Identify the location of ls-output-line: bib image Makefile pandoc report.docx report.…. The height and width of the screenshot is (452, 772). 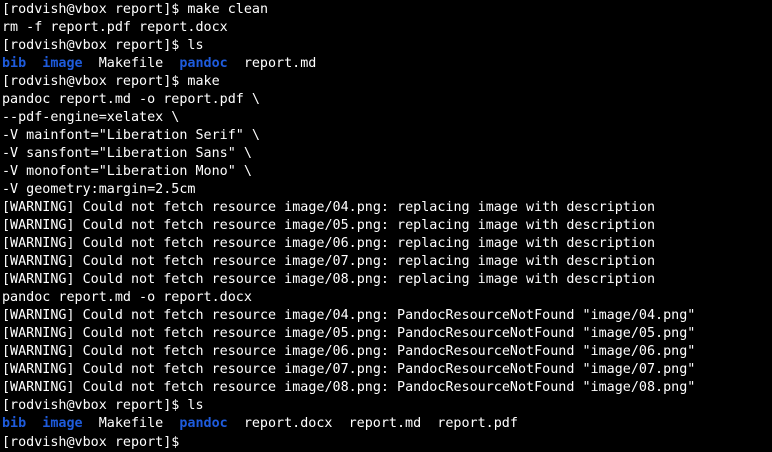
(387, 424).